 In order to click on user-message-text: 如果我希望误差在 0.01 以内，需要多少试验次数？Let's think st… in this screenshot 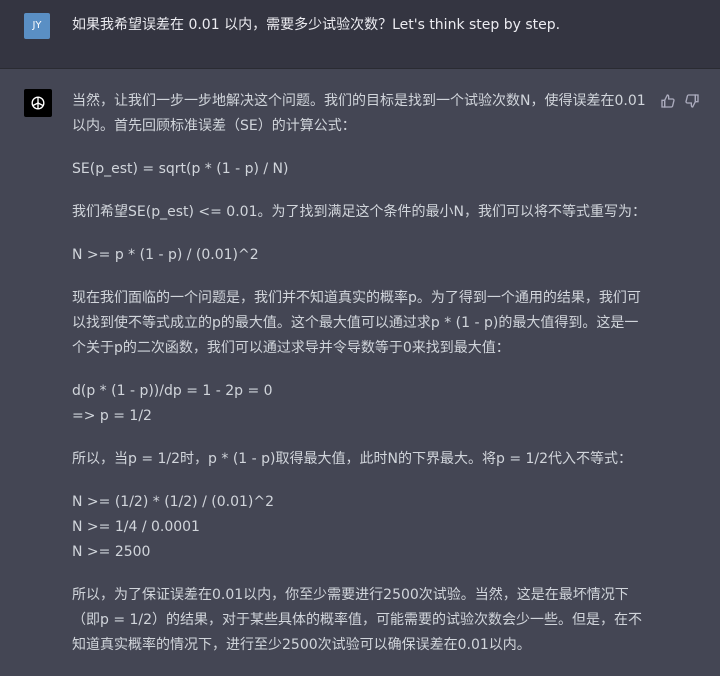, I will do `click(316, 25)`.